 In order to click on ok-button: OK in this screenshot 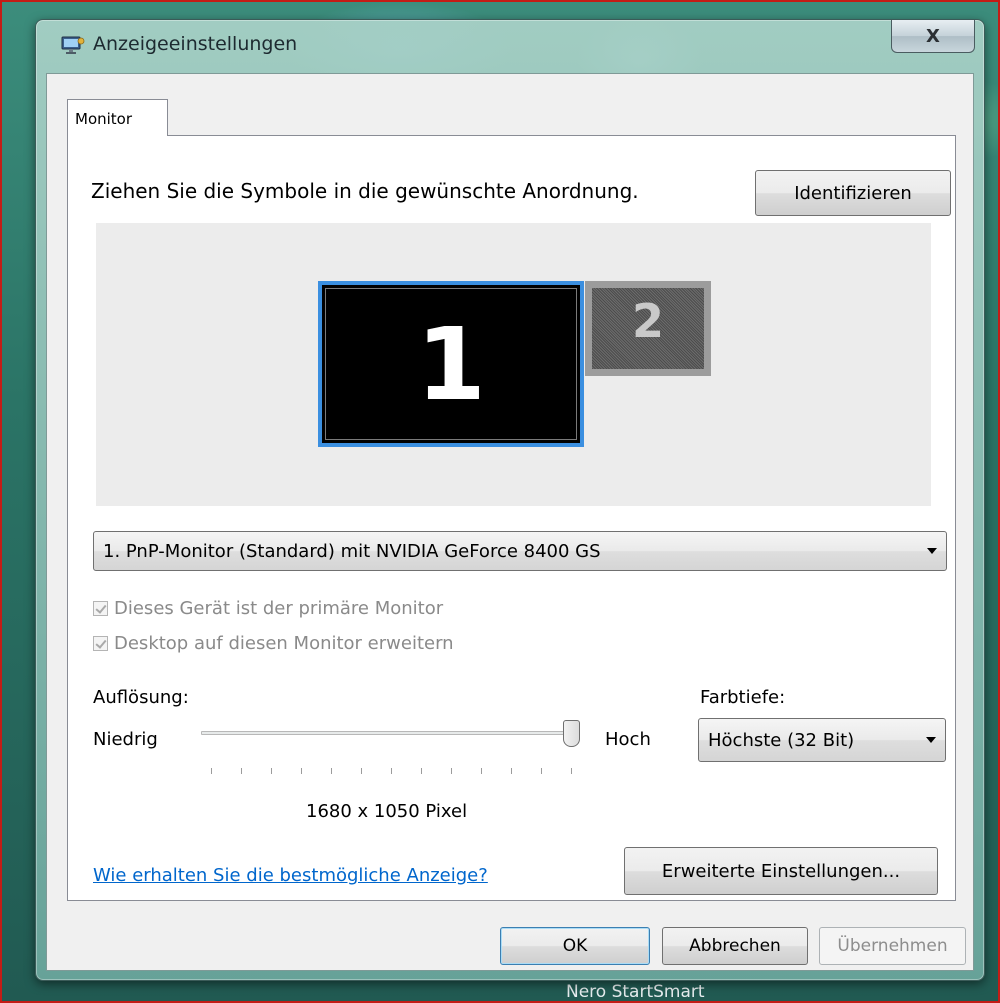, I will do `click(575, 946)`.